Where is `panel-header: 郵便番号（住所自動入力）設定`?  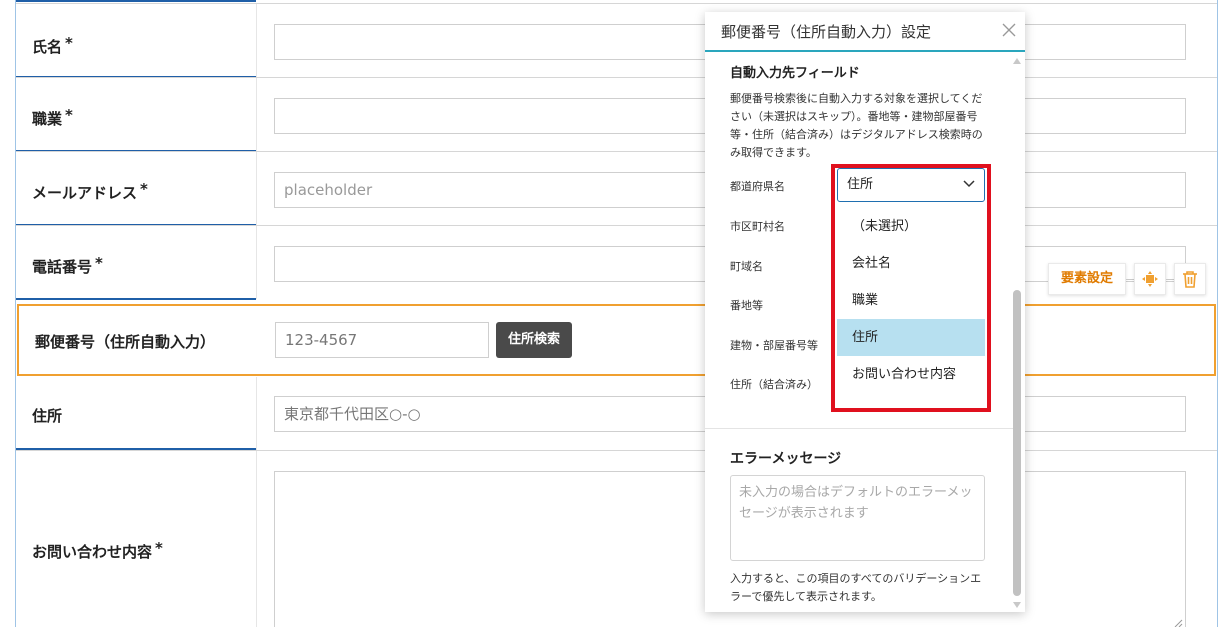 panel-header: 郵便番号（住所自動入力）設定 is located at coordinates (865, 32).